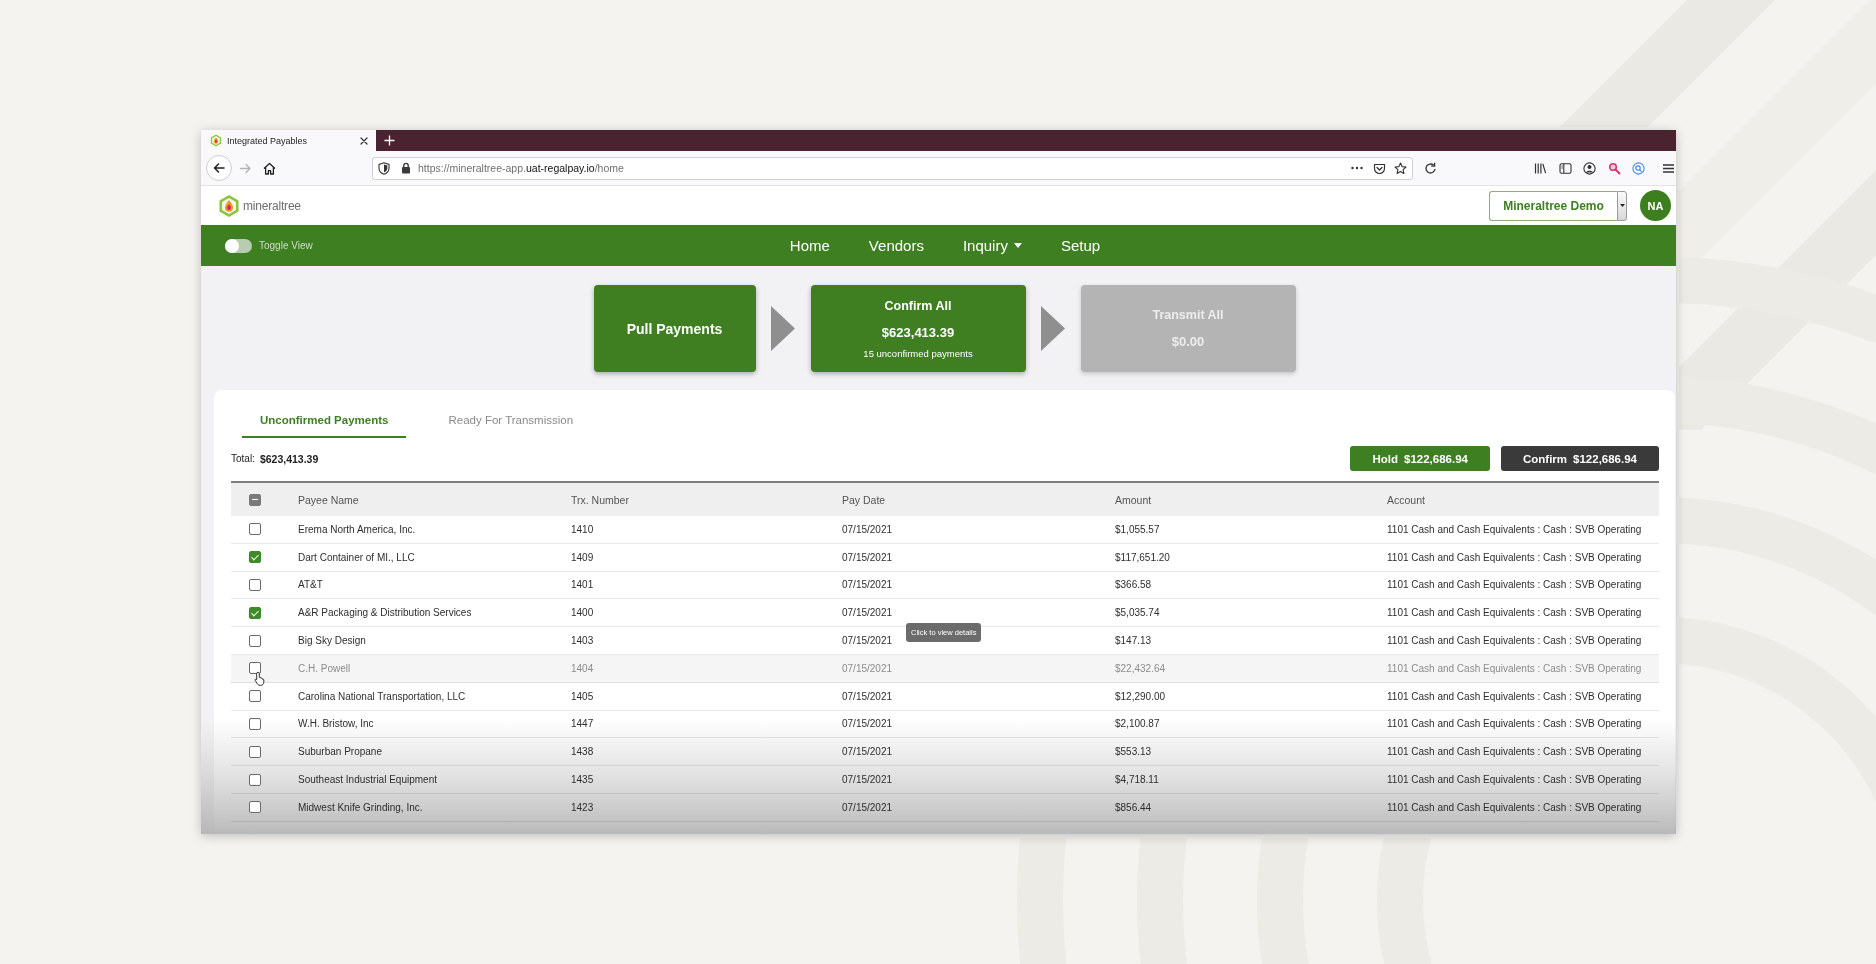  I want to click on table-row: W.H. Bristow, Inc 1447 07/15/2021 $2,100.87 1101 Cash and Cash Equivalents : Cash : SVB Operating, so click(945, 724).